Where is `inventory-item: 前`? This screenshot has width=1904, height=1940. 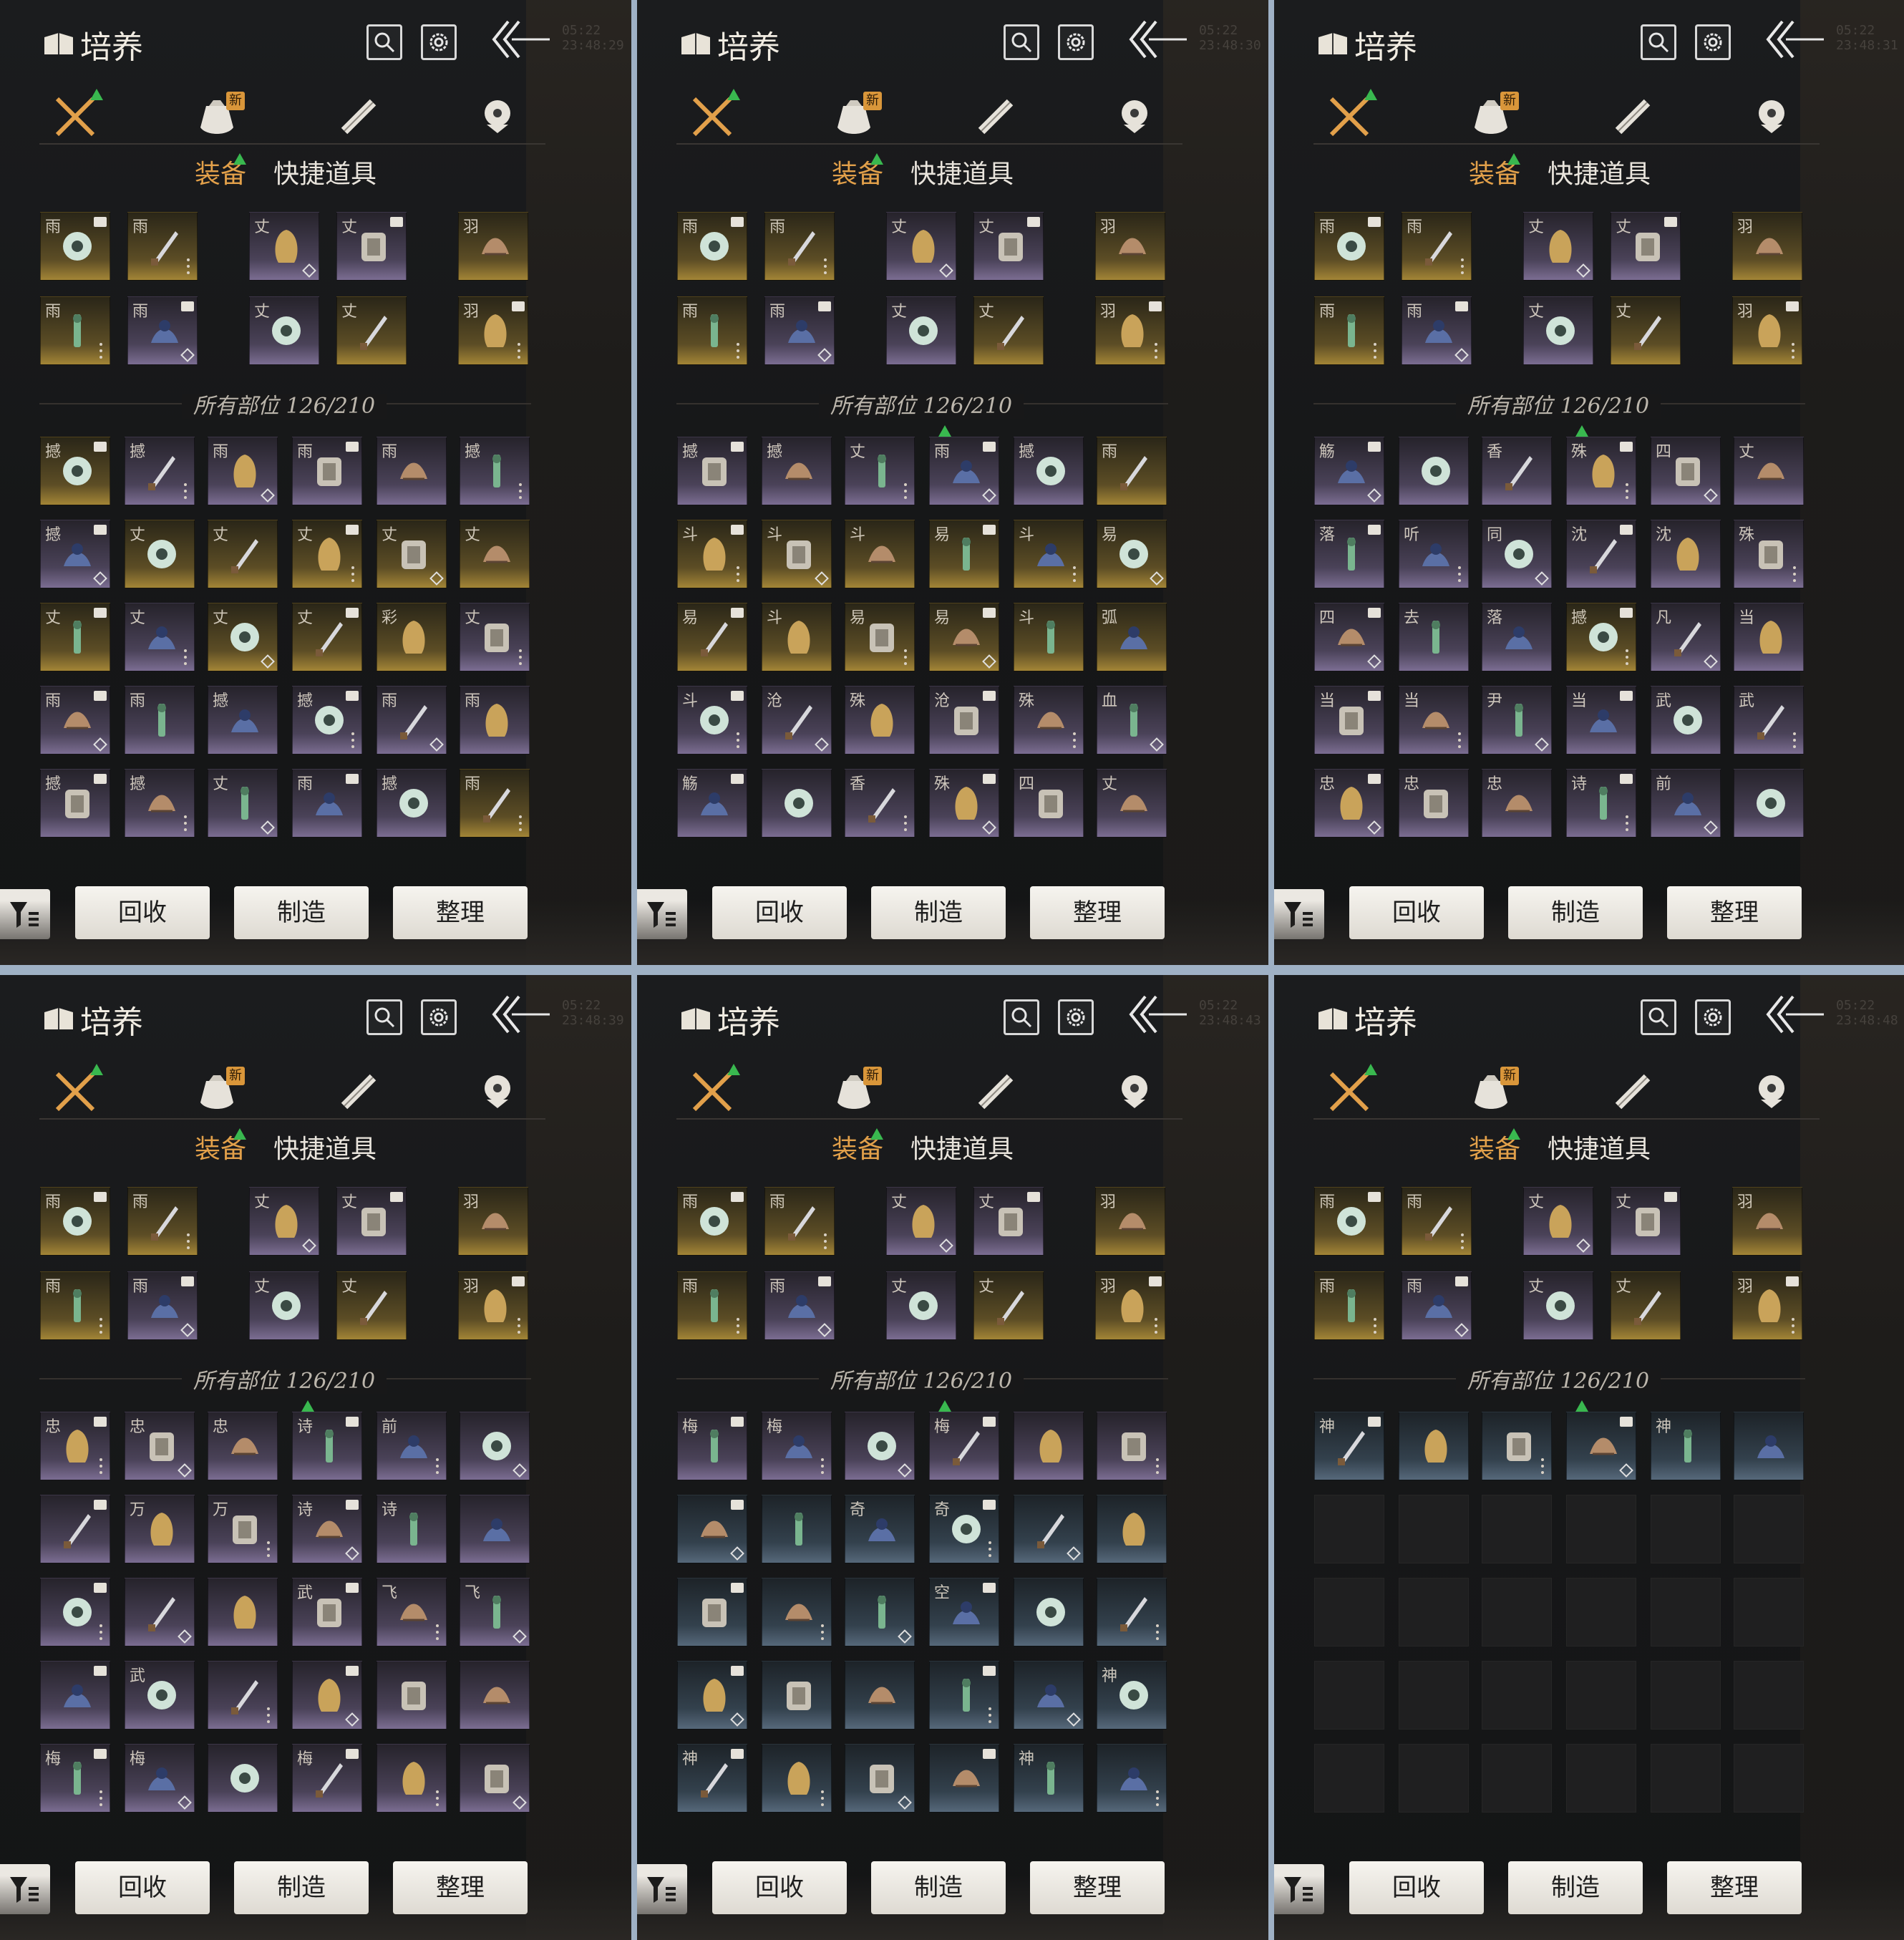 inventory-item: 前 is located at coordinates (1686, 803).